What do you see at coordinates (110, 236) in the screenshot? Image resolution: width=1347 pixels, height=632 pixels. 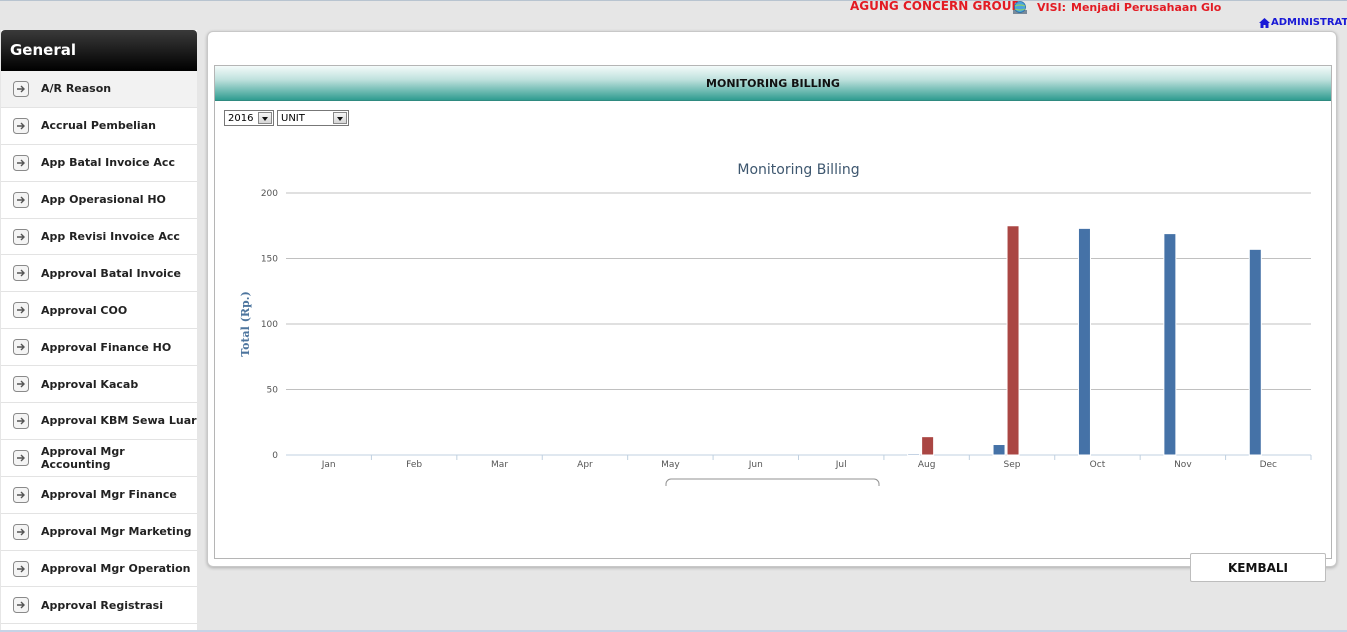 I see `sidebar-item-label: App Revisi Invoice Acc` at bounding box center [110, 236].